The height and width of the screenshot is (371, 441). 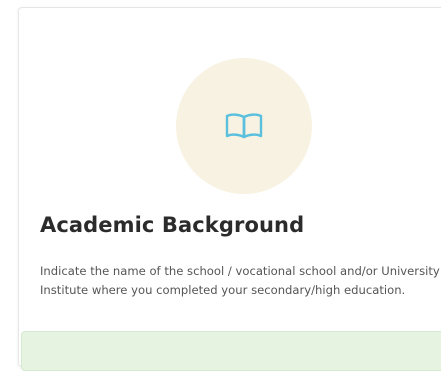 I want to click on open-book-icon, so click(x=244, y=126).